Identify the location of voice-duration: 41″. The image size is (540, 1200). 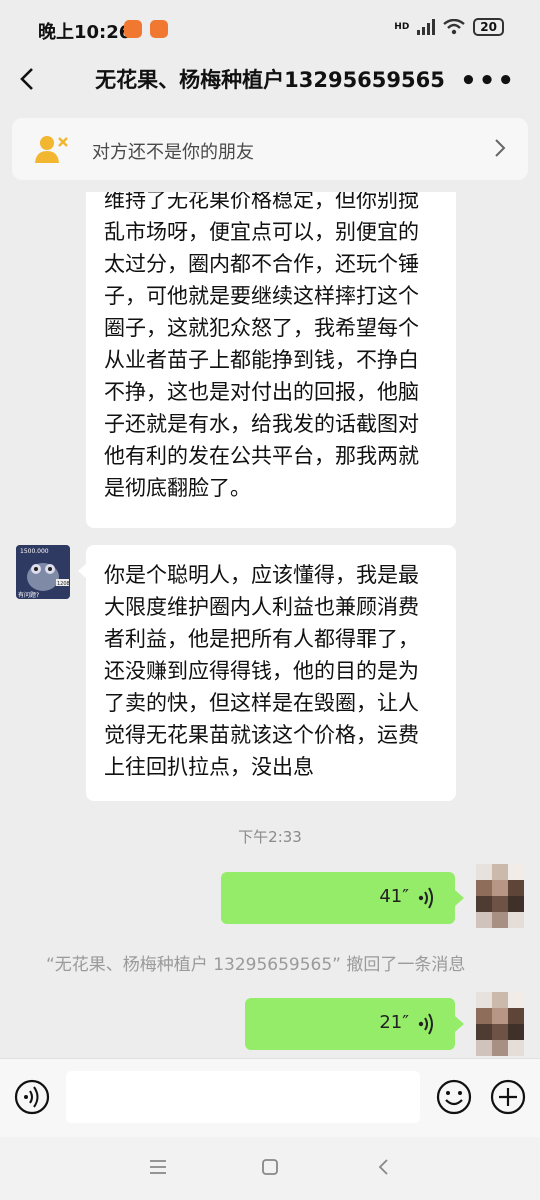
(394, 896).